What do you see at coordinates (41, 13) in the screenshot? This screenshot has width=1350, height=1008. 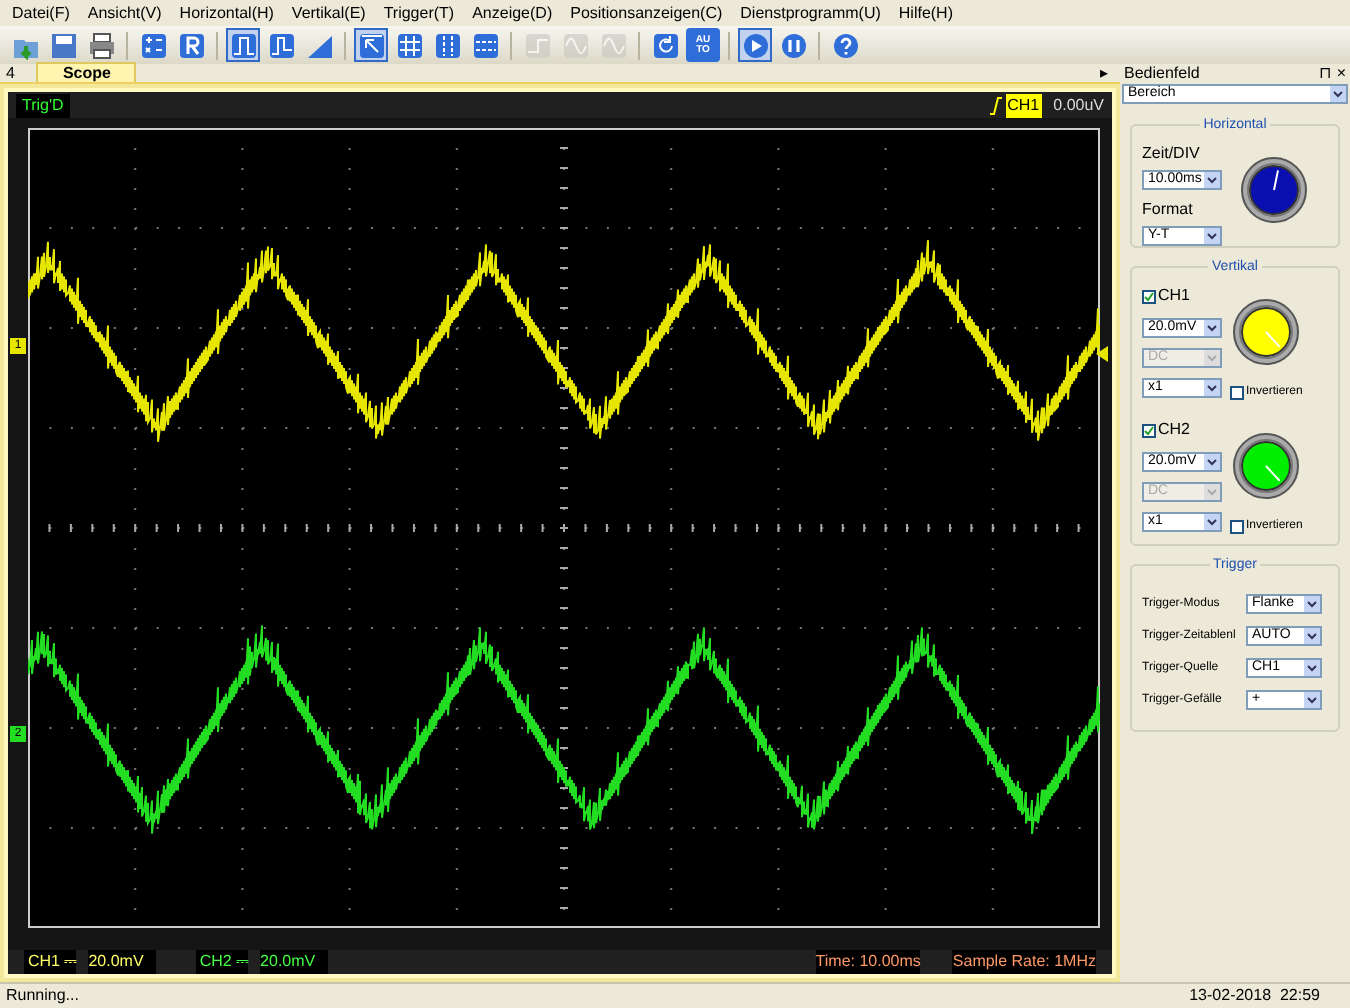 I see `menu-item: Datei(F)` at bounding box center [41, 13].